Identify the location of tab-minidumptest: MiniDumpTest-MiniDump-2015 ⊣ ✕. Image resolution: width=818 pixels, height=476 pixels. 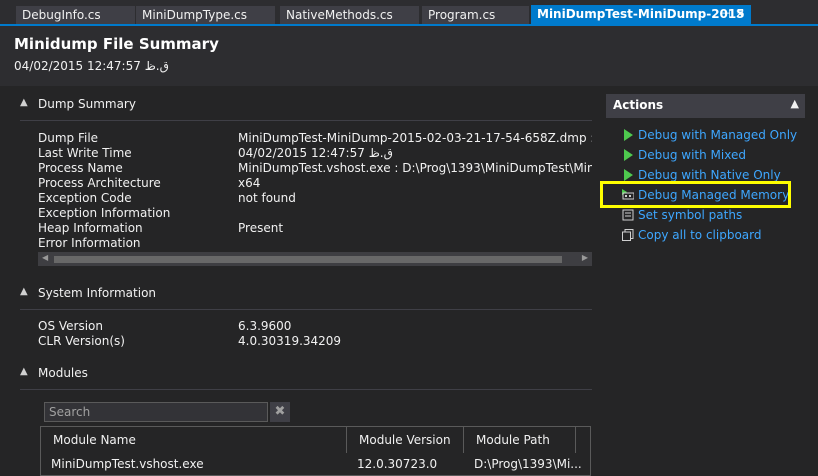
(641, 14).